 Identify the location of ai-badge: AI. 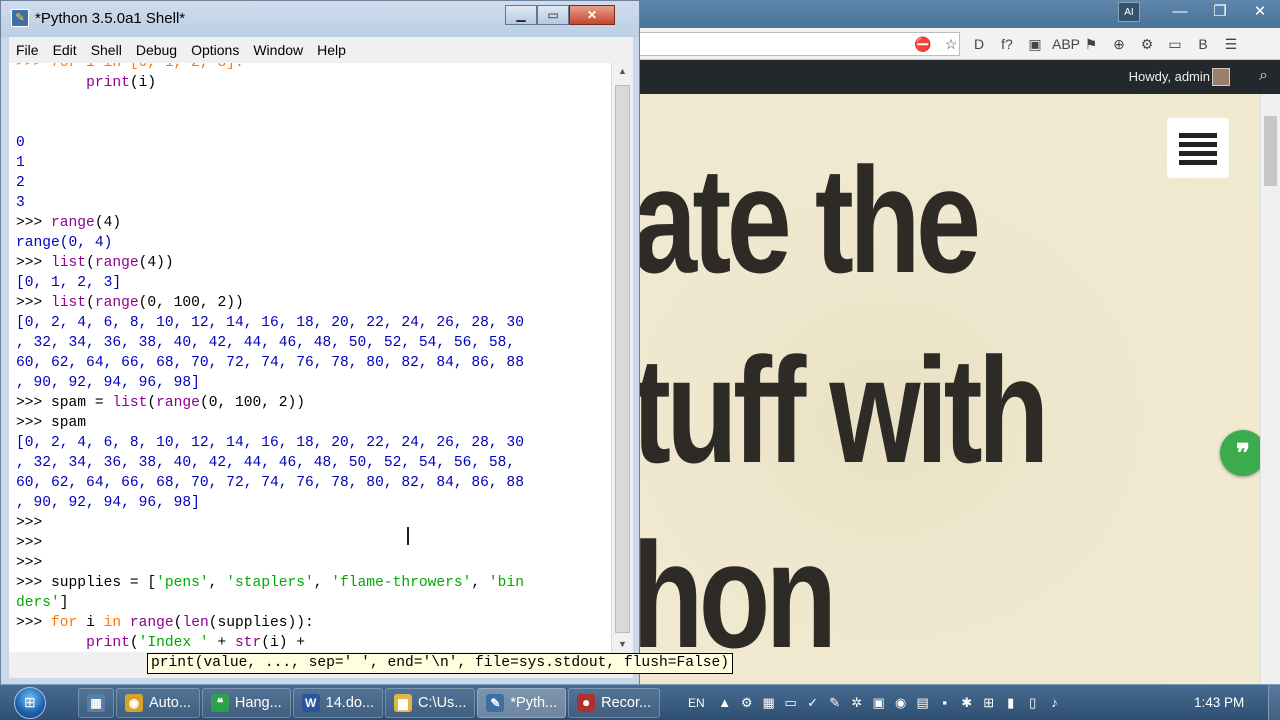
(1129, 12).